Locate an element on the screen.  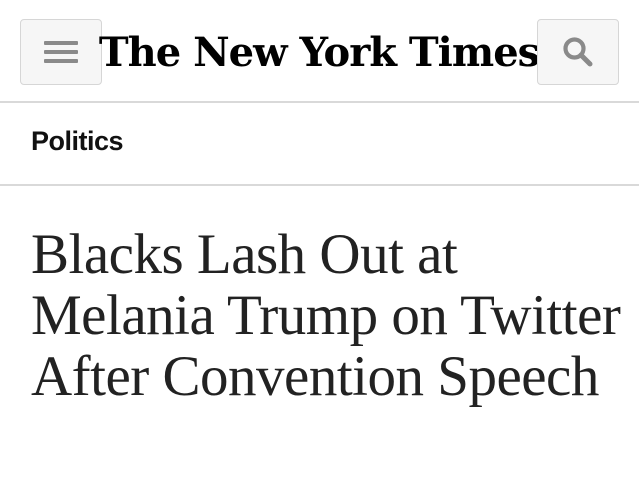
section-divider is located at coordinates (319, 185).